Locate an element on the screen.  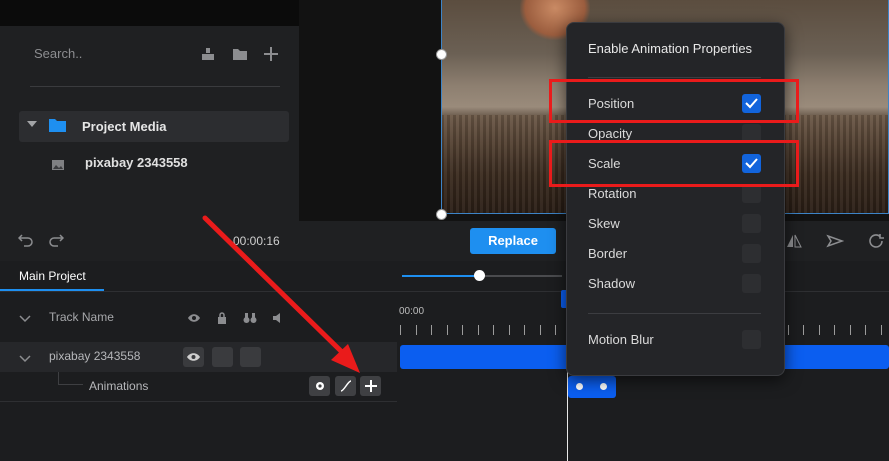
track-name-header: Track Name is located at coordinates (81, 317).